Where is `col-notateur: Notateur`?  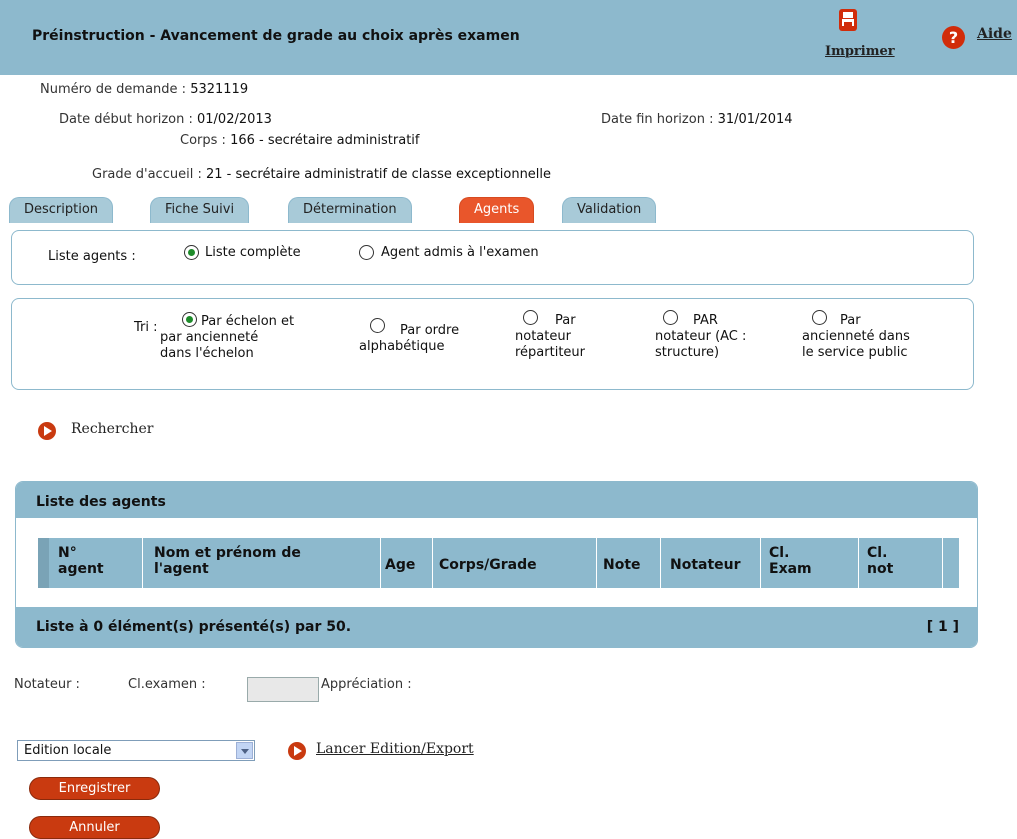
col-notateur: Notateur is located at coordinates (705, 565).